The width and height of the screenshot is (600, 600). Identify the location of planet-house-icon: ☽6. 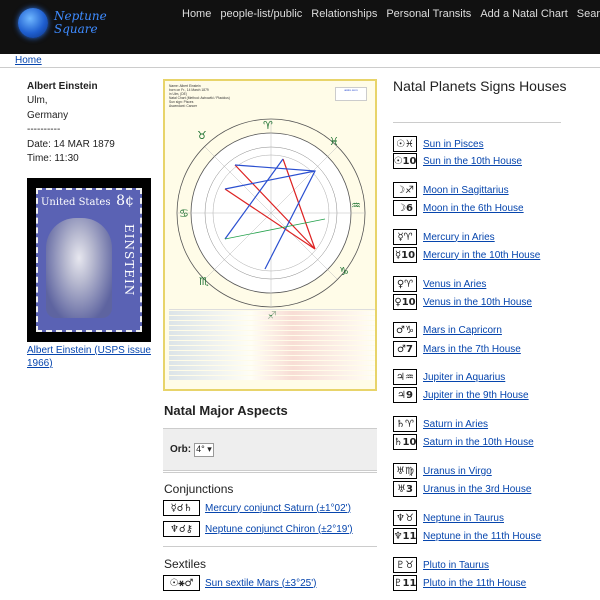
(405, 208).